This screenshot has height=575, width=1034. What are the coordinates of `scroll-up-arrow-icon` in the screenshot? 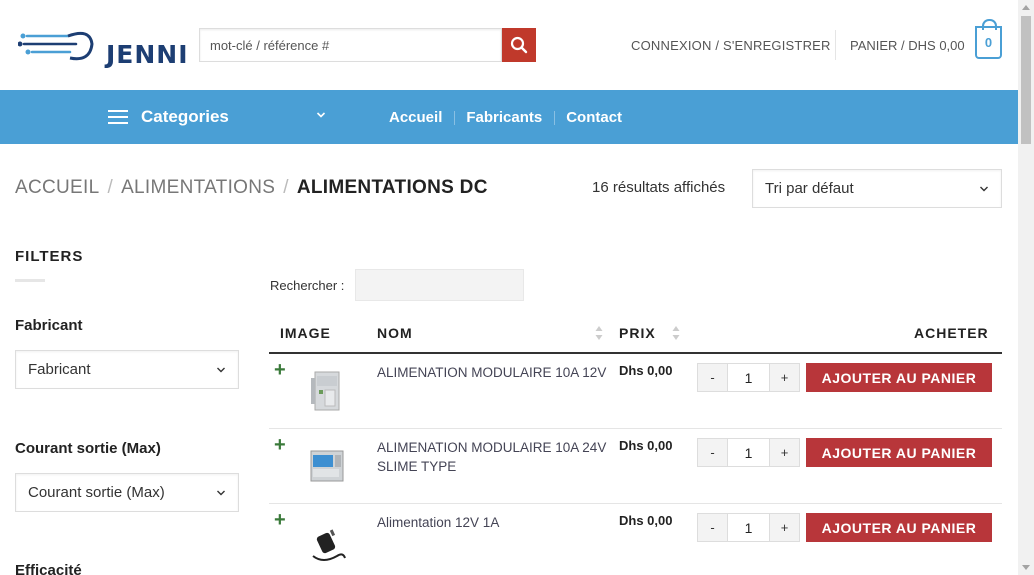 It's located at (1026, 7).